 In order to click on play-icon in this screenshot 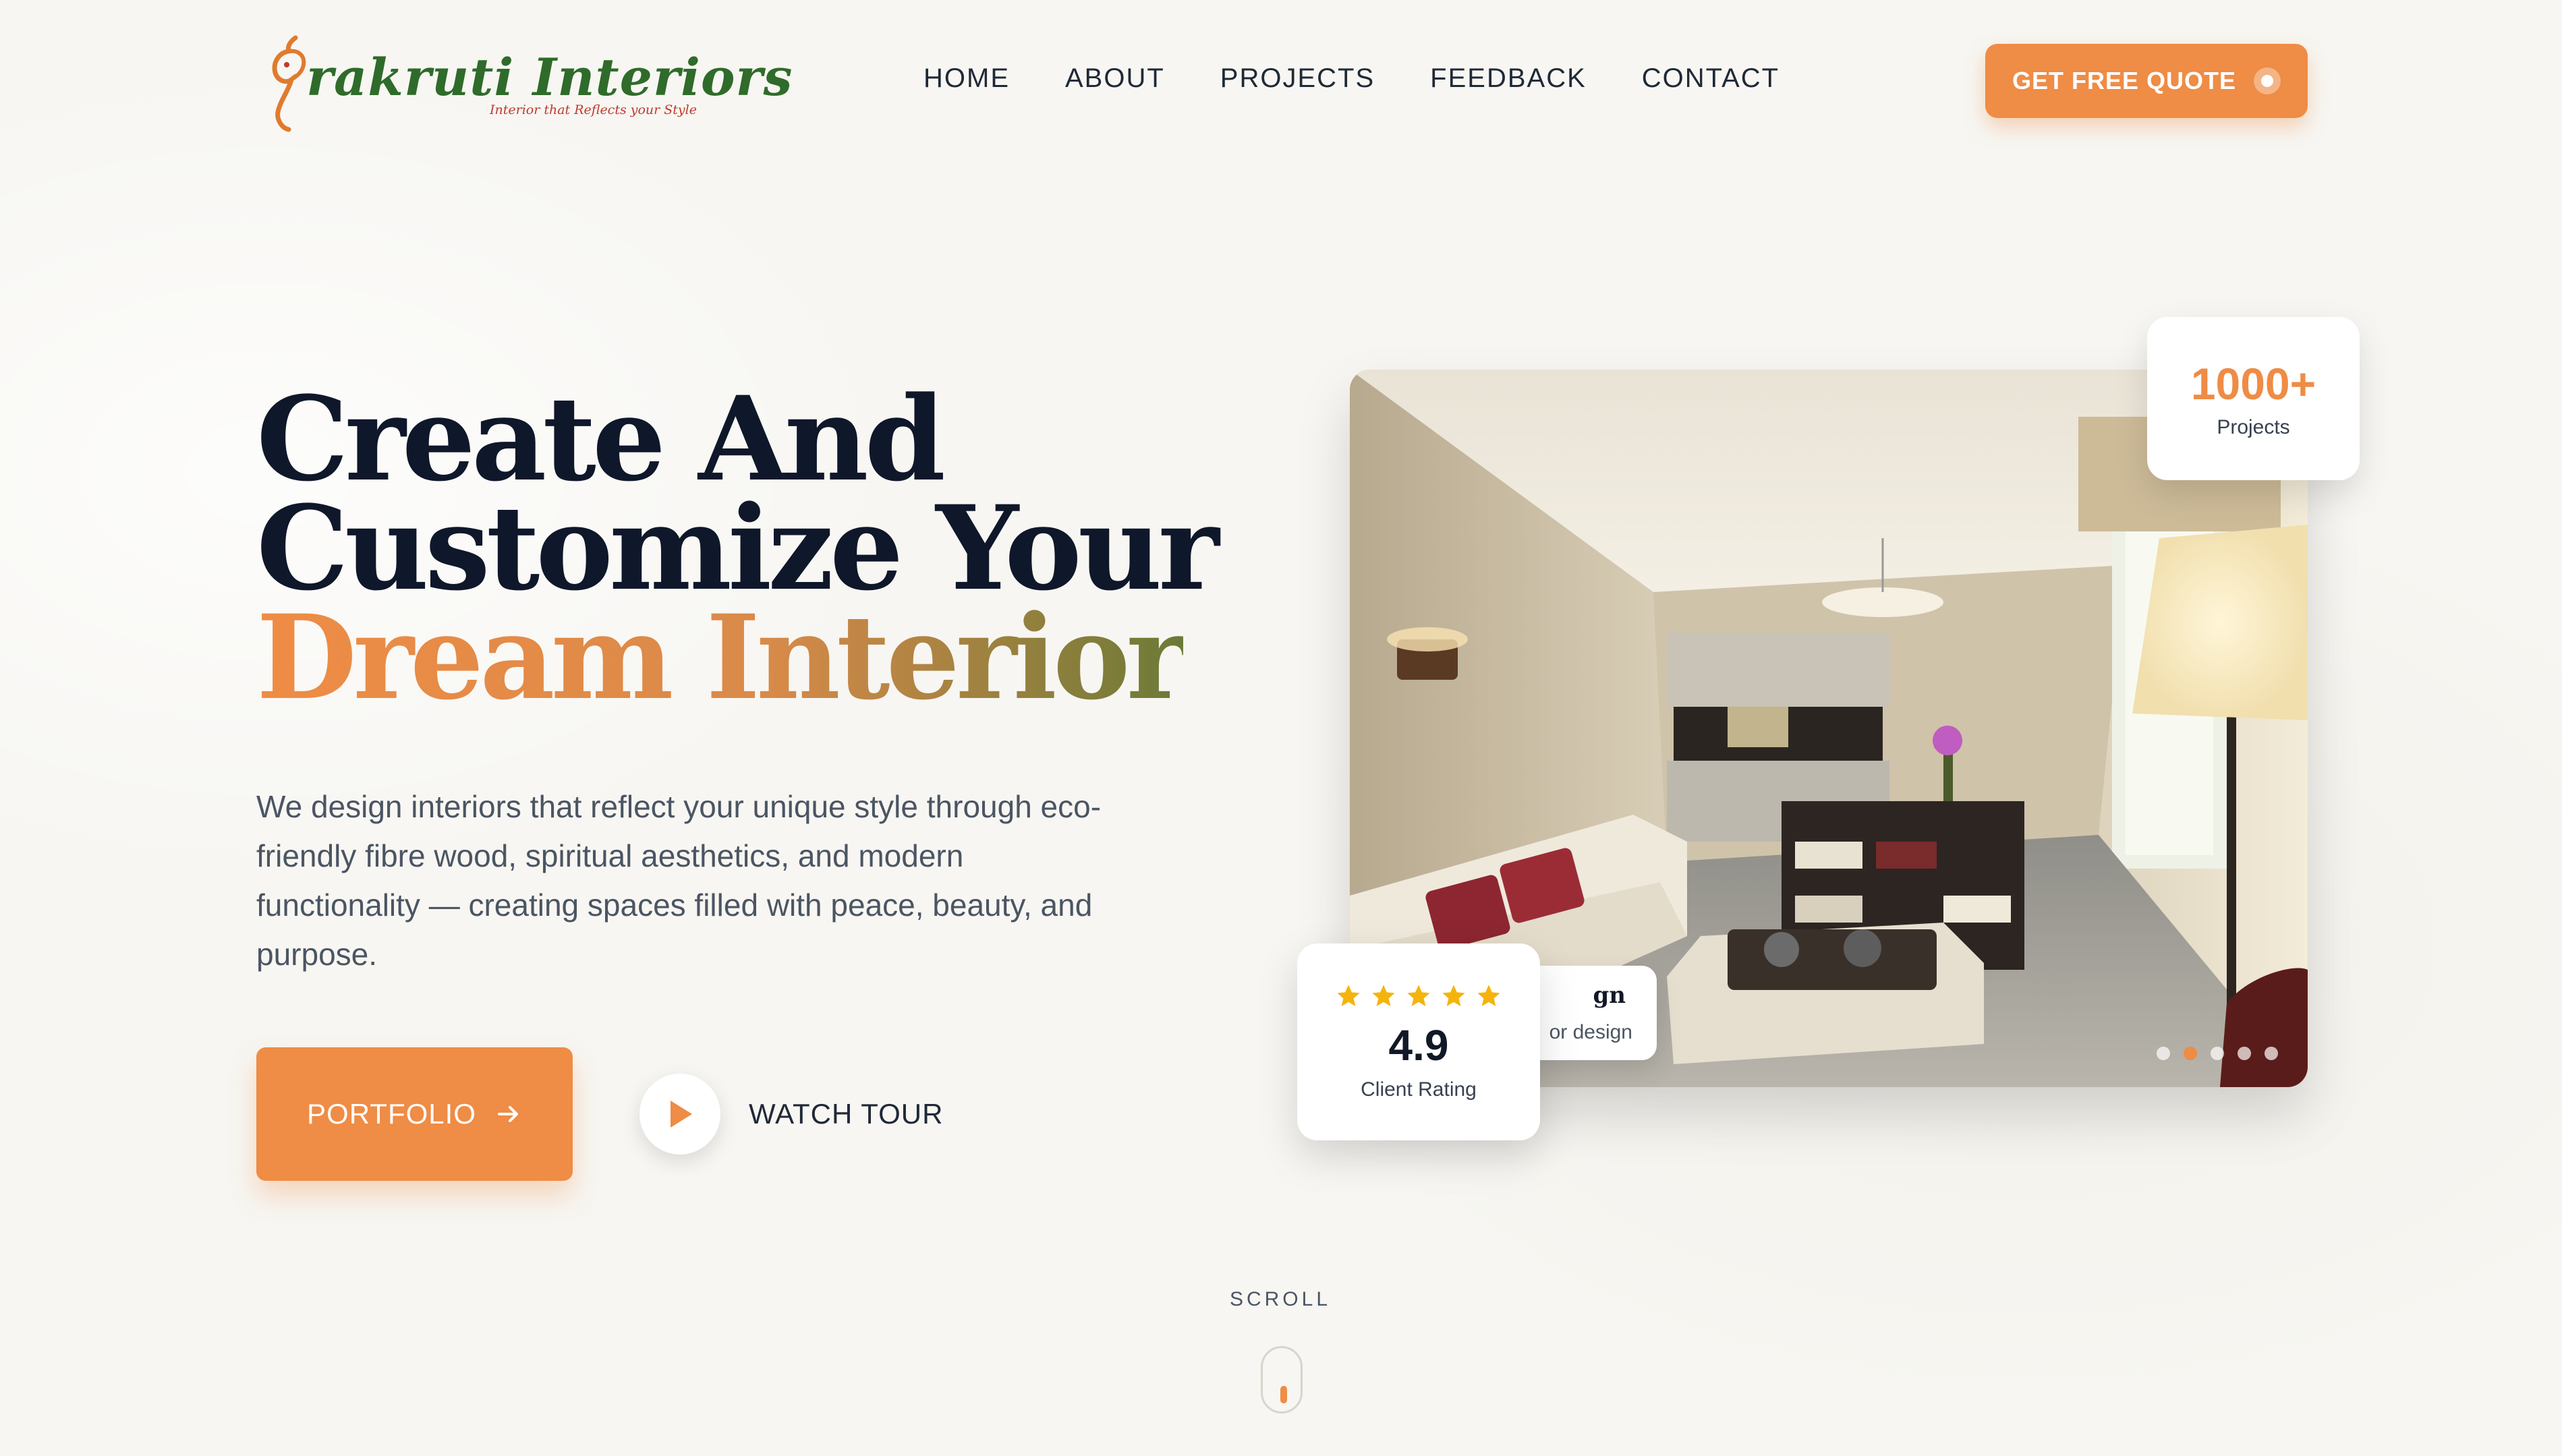, I will do `click(682, 1114)`.